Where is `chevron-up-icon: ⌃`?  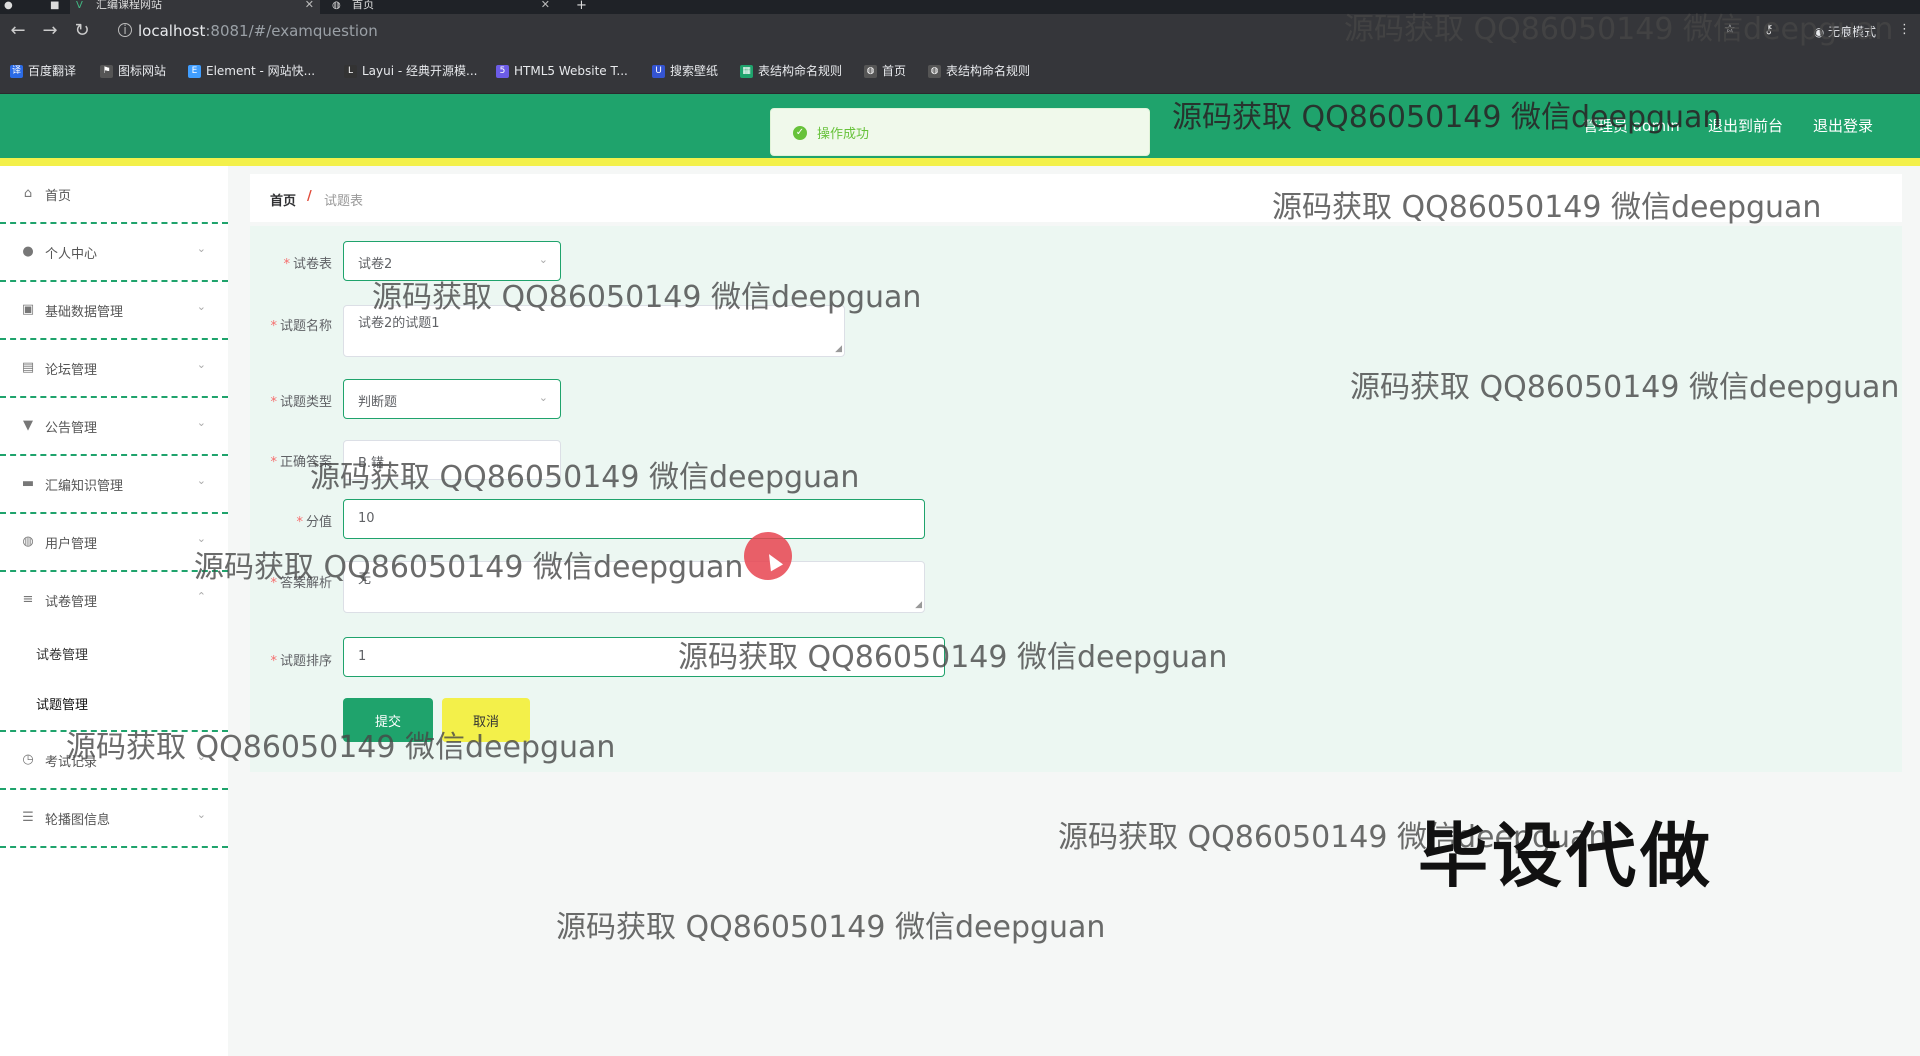
chevron-up-icon: ⌃ is located at coordinates (201, 596).